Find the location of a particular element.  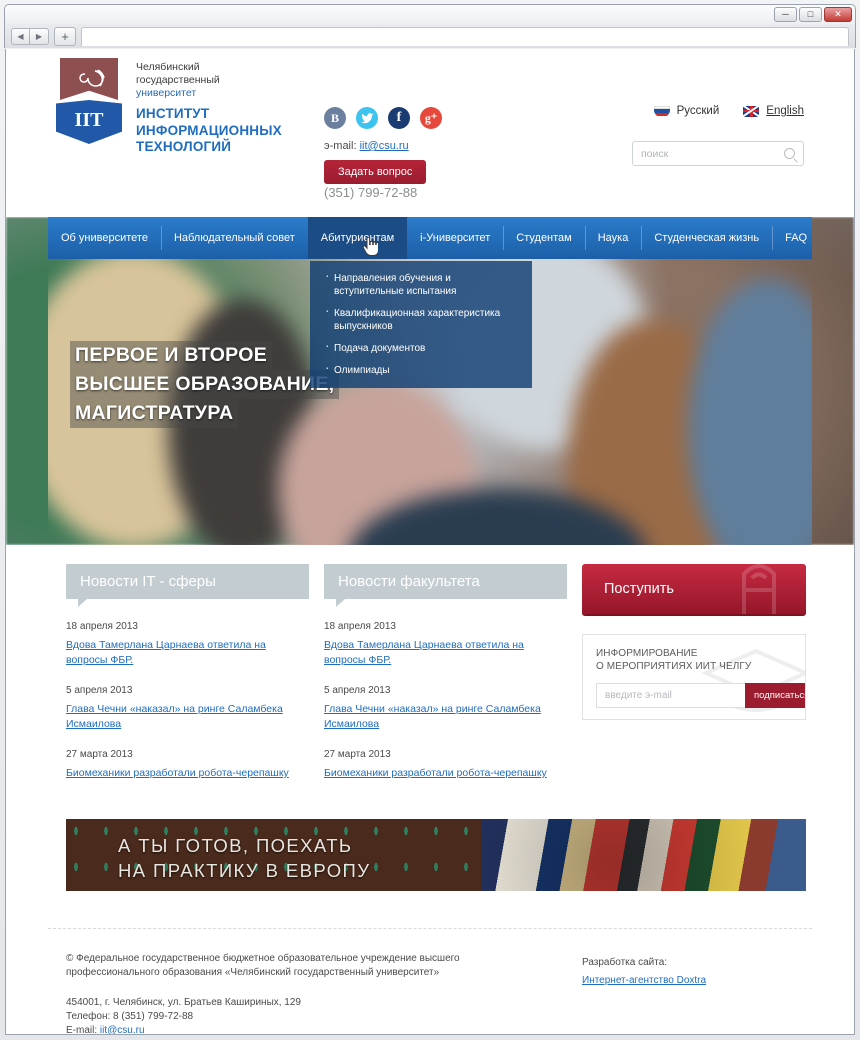

nav-item-faq: FAQ is located at coordinates (796, 238).